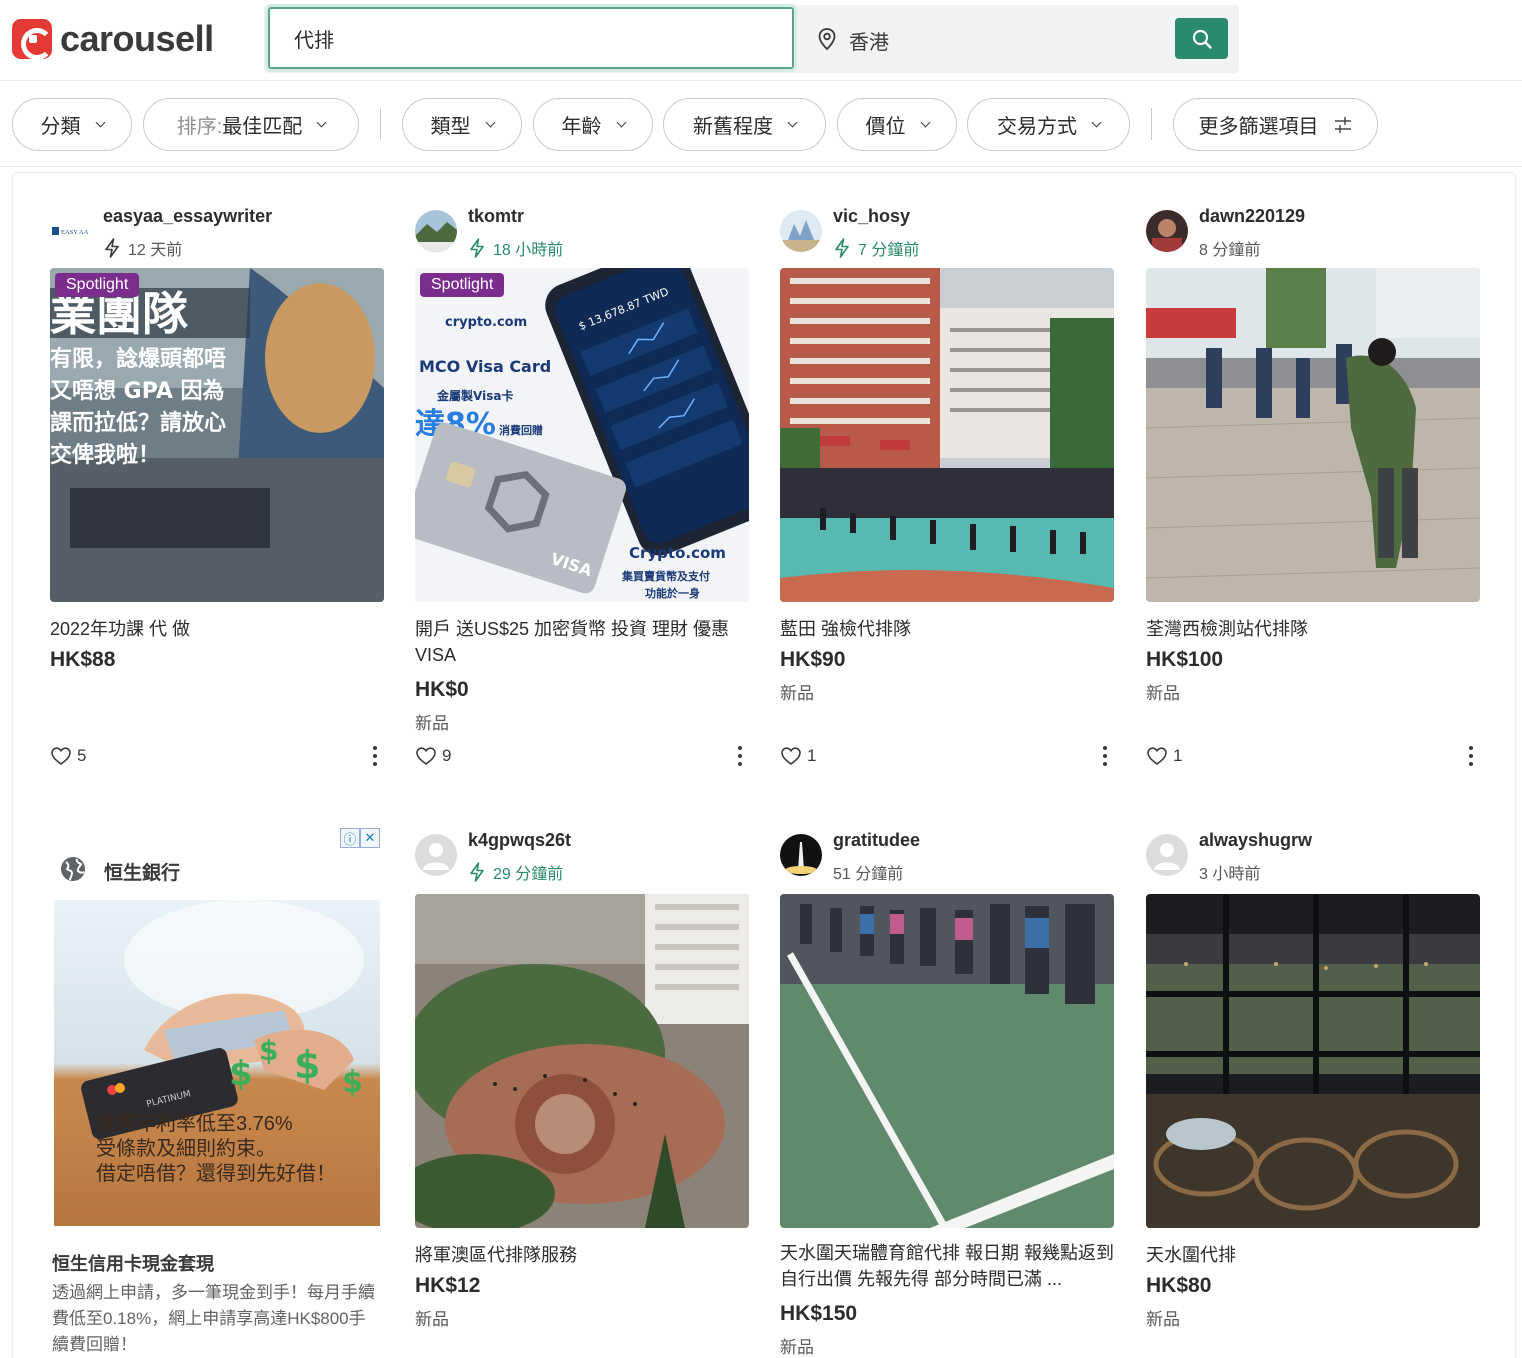 Image resolution: width=1522 pixels, height=1358 pixels. What do you see at coordinates (877, 840) in the screenshot?
I see `seller-name: gratitudee` at bounding box center [877, 840].